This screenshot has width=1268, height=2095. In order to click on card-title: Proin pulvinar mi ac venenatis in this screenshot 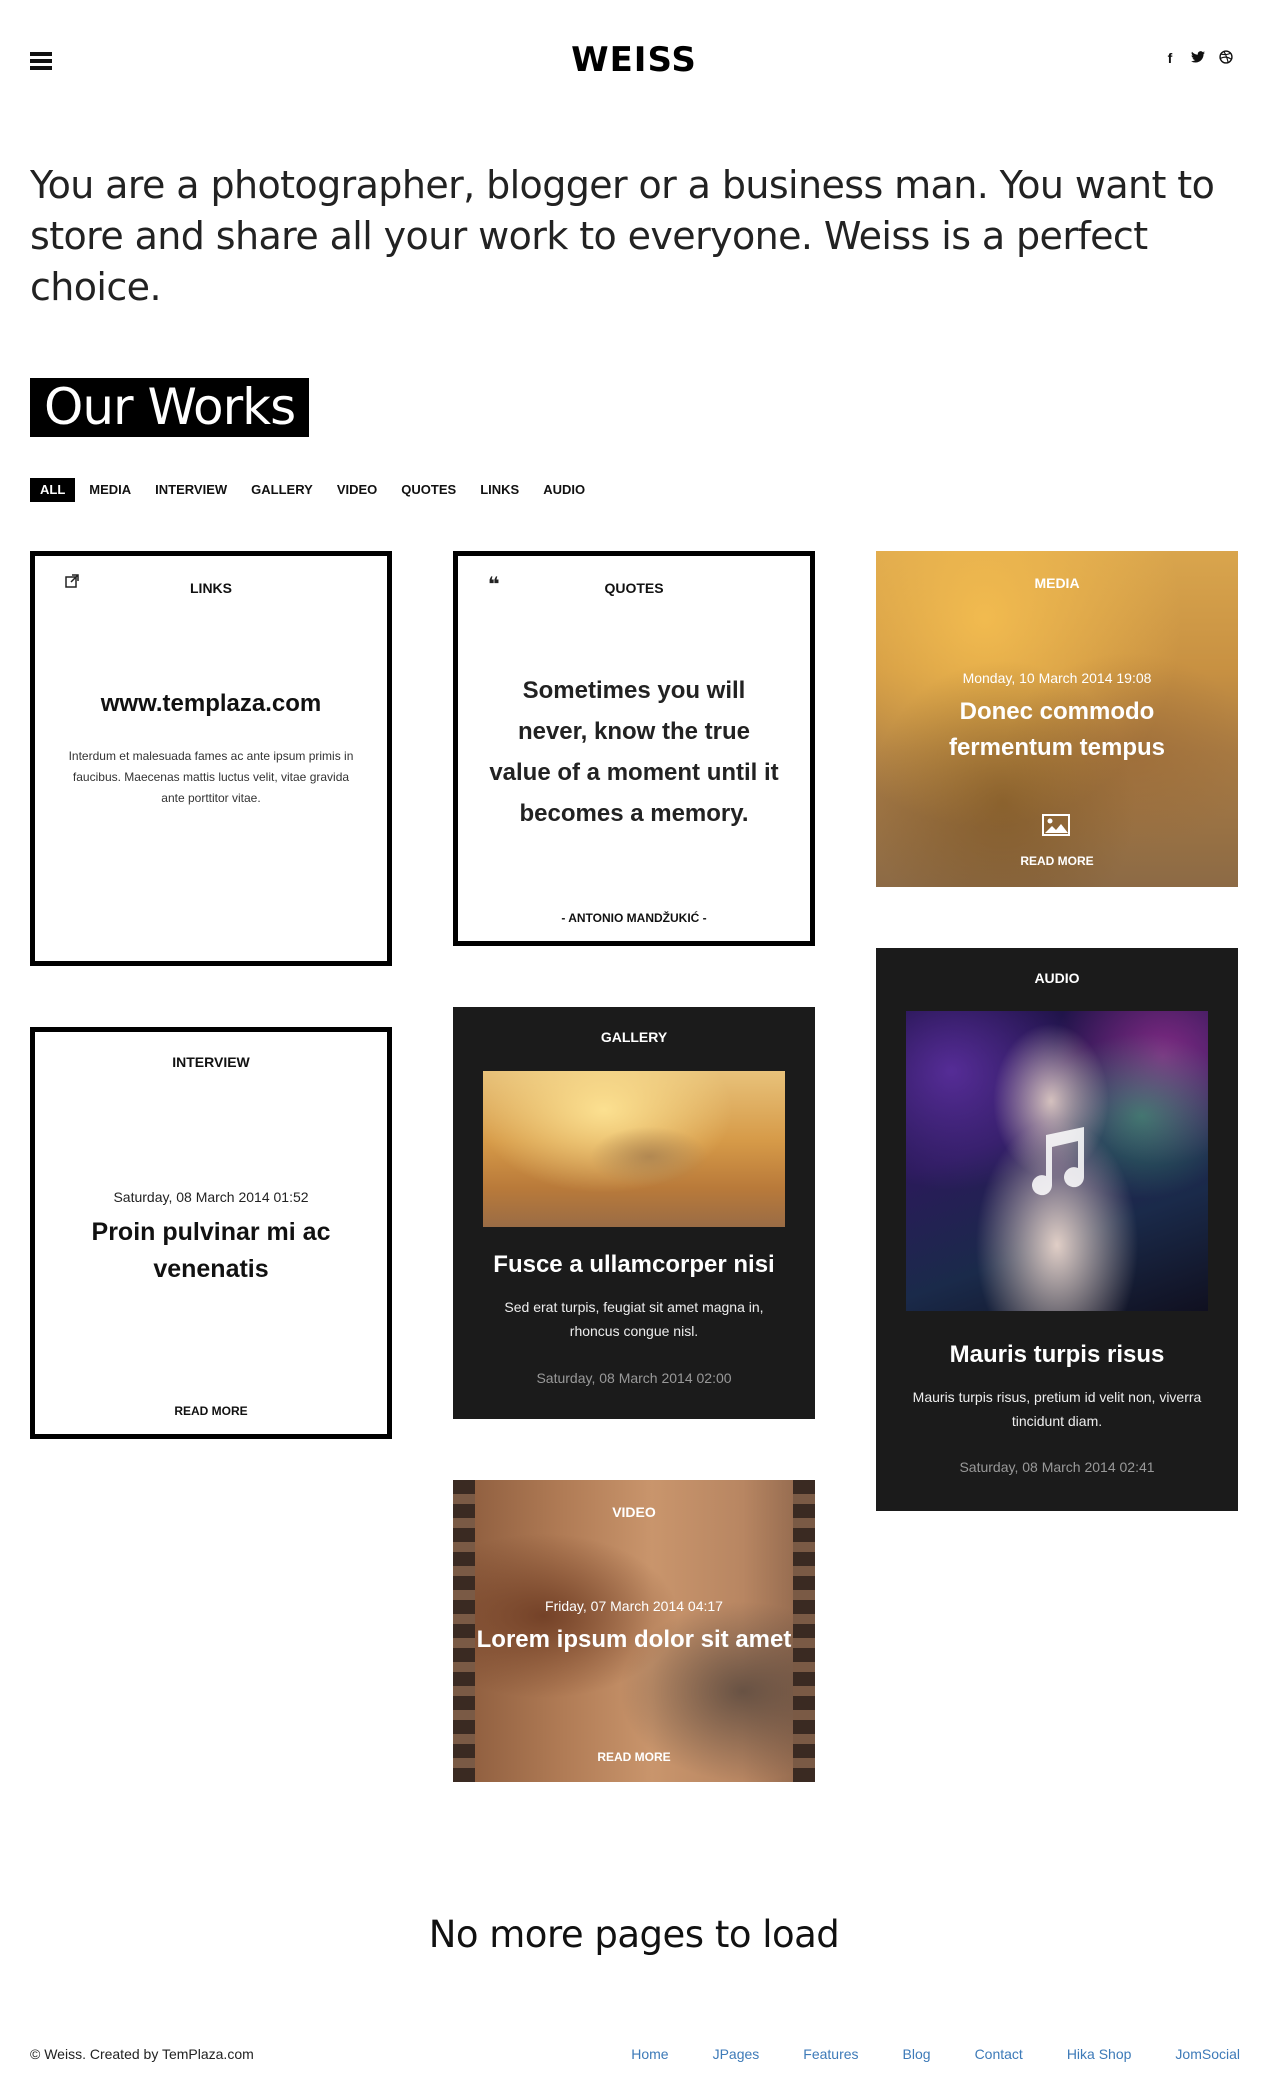, I will do `click(211, 1251)`.